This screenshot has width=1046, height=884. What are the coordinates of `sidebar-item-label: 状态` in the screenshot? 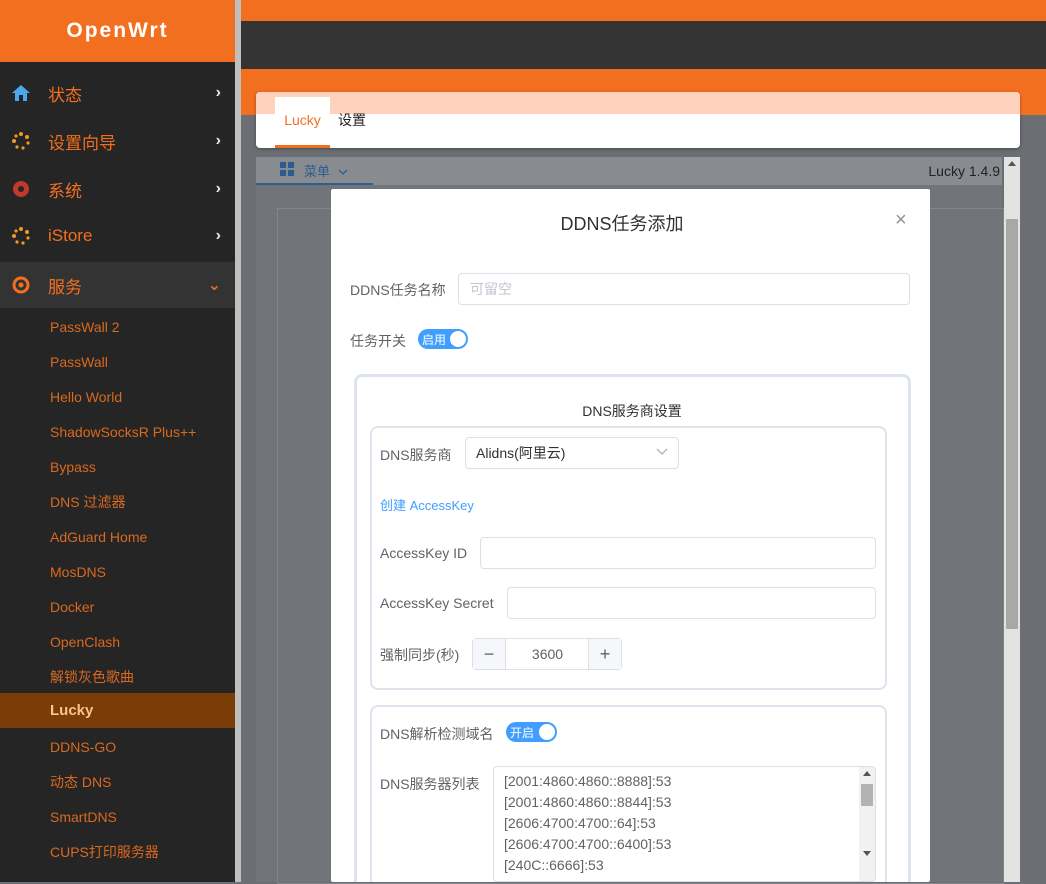 It's located at (65, 95).